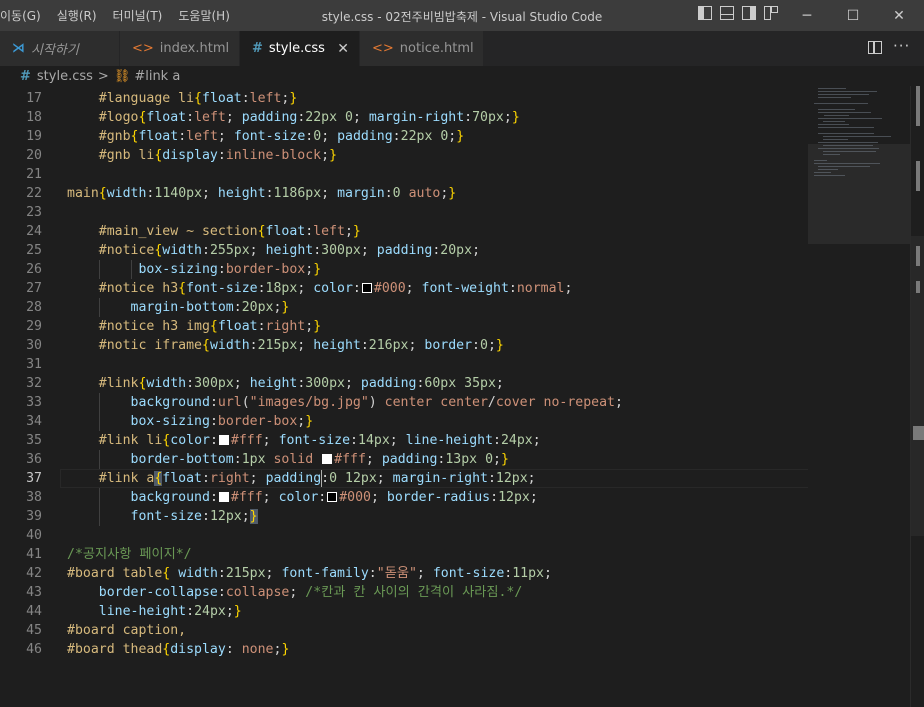 This screenshot has width=924, height=707. What do you see at coordinates (705, 13) in the screenshot?
I see `toggle-primary-sidebar-icon` at bounding box center [705, 13].